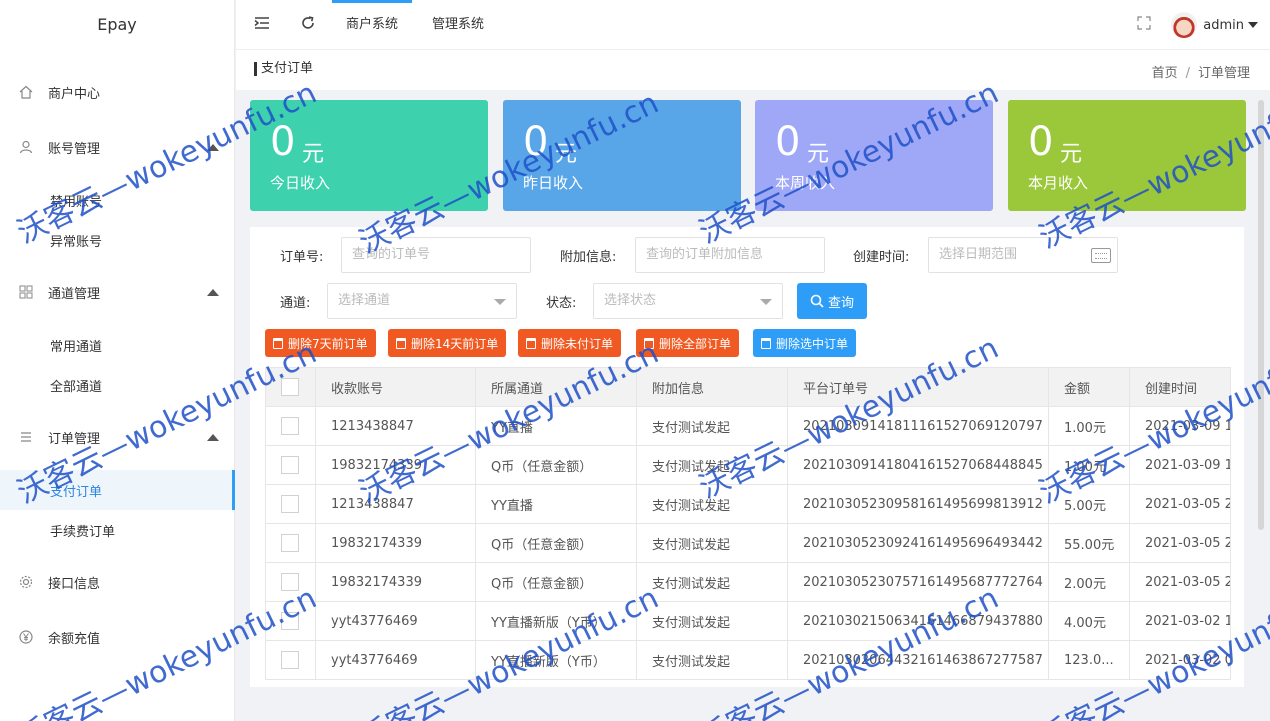 The height and width of the screenshot is (721, 1270). I want to click on delete-7days-button: 删除7天前订单, so click(320, 343).